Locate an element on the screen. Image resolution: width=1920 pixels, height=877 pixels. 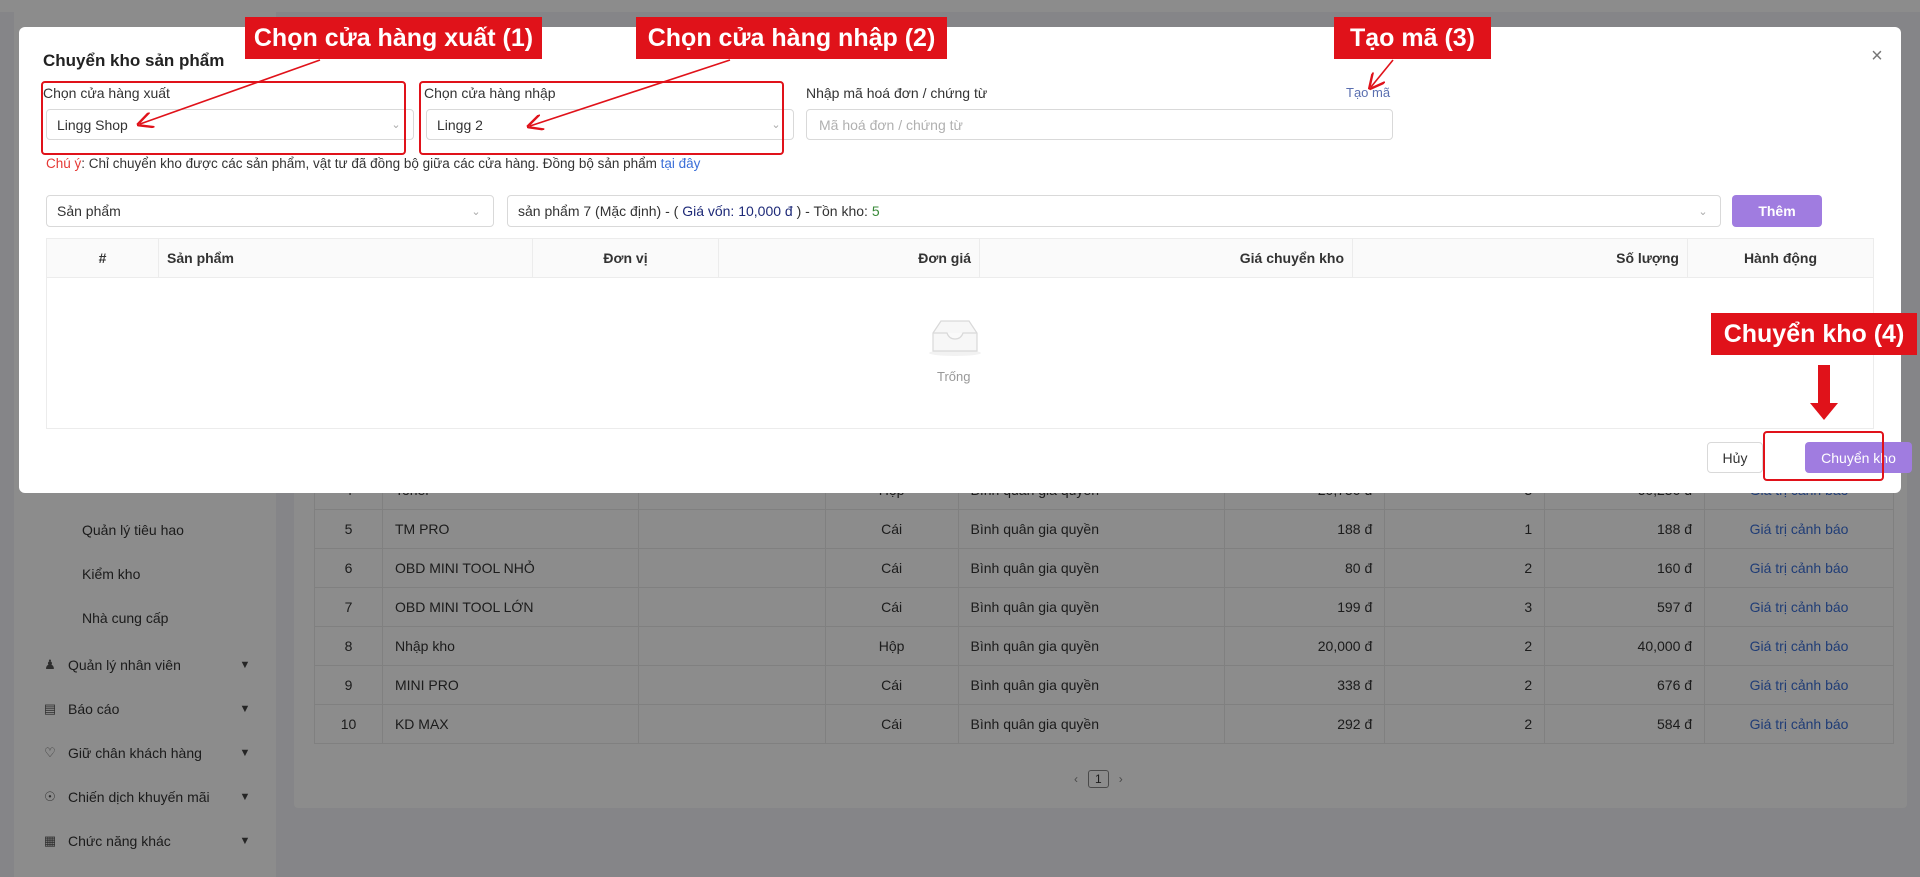
col-transfer-price: Giá chuyển kho is located at coordinates (1166, 258).